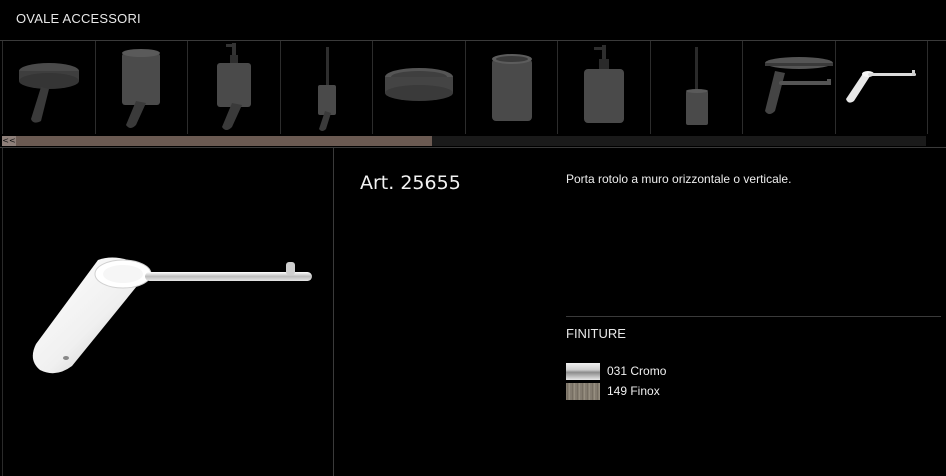 Image resolution: width=946 pixels, height=476 pixels. What do you see at coordinates (9, 141) in the screenshot?
I see `scroll-left-button: <<` at bounding box center [9, 141].